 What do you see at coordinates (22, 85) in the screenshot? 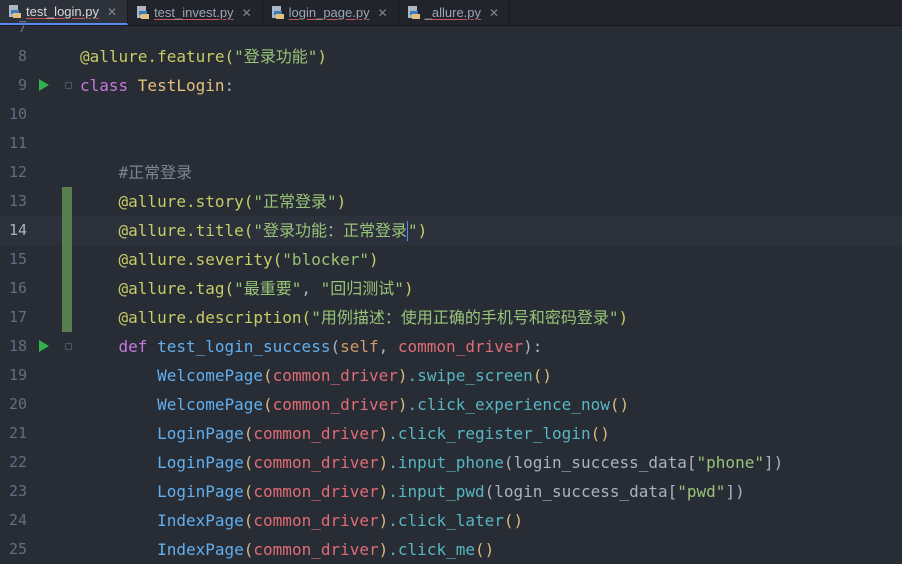
I see `line-number: 9` at bounding box center [22, 85].